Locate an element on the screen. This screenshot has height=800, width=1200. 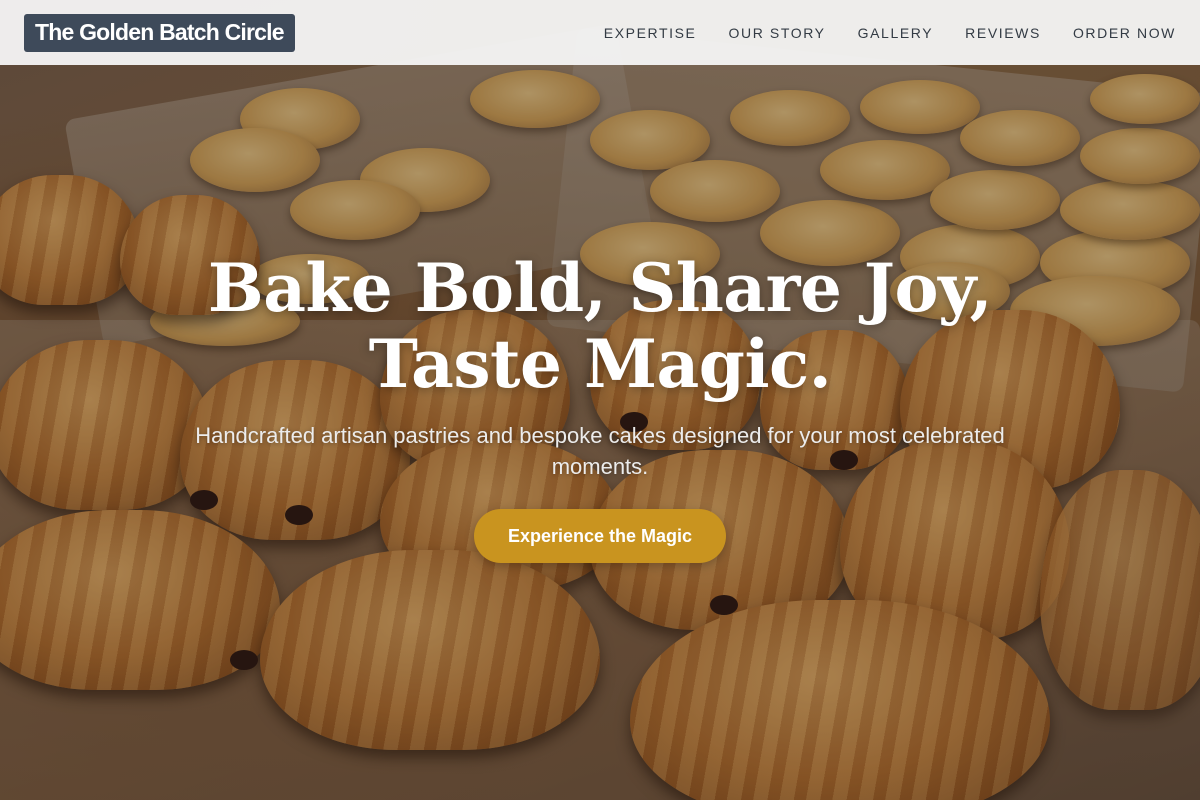
nav-link-reviews: REVIEWS is located at coordinates (1003, 33).